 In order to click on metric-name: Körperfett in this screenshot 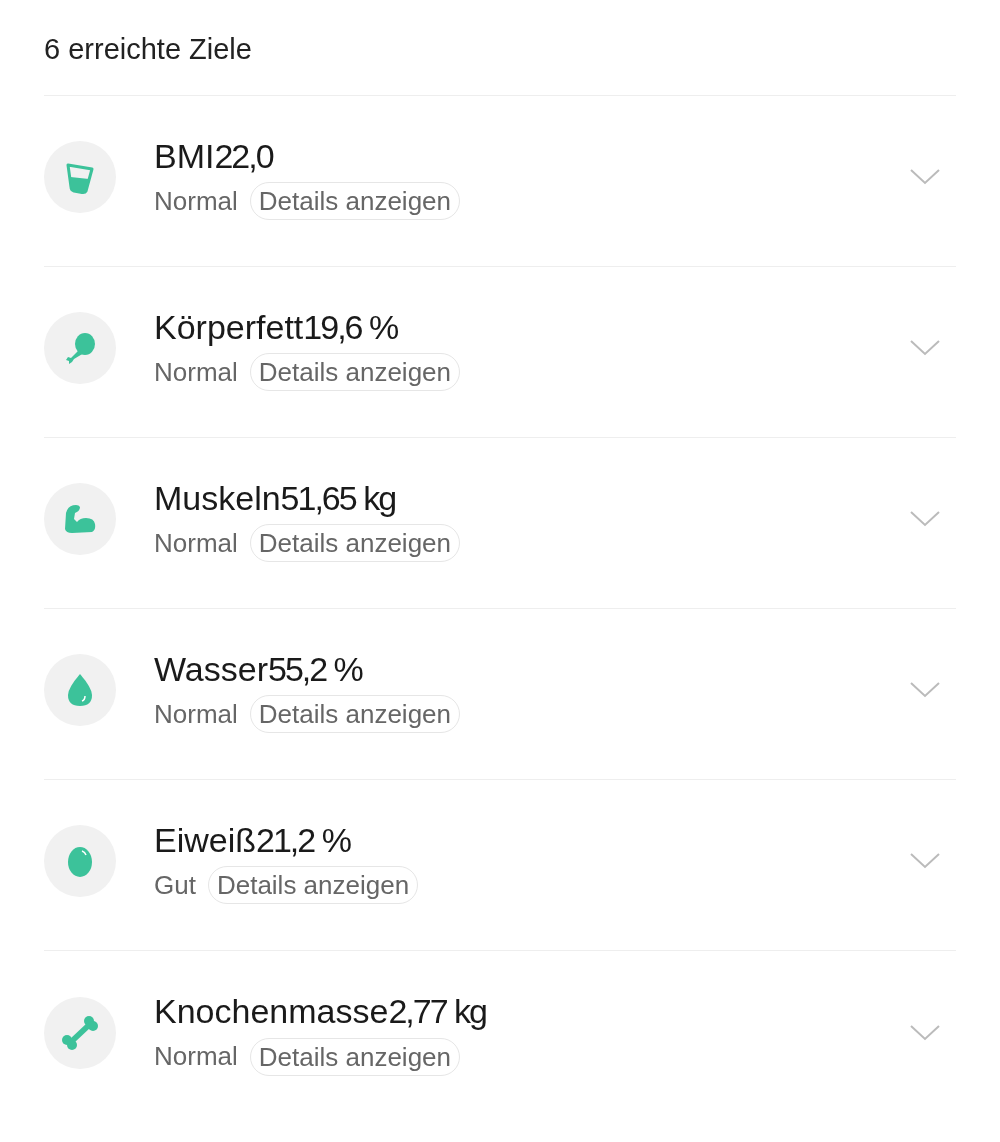, I will do `click(229, 327)`.